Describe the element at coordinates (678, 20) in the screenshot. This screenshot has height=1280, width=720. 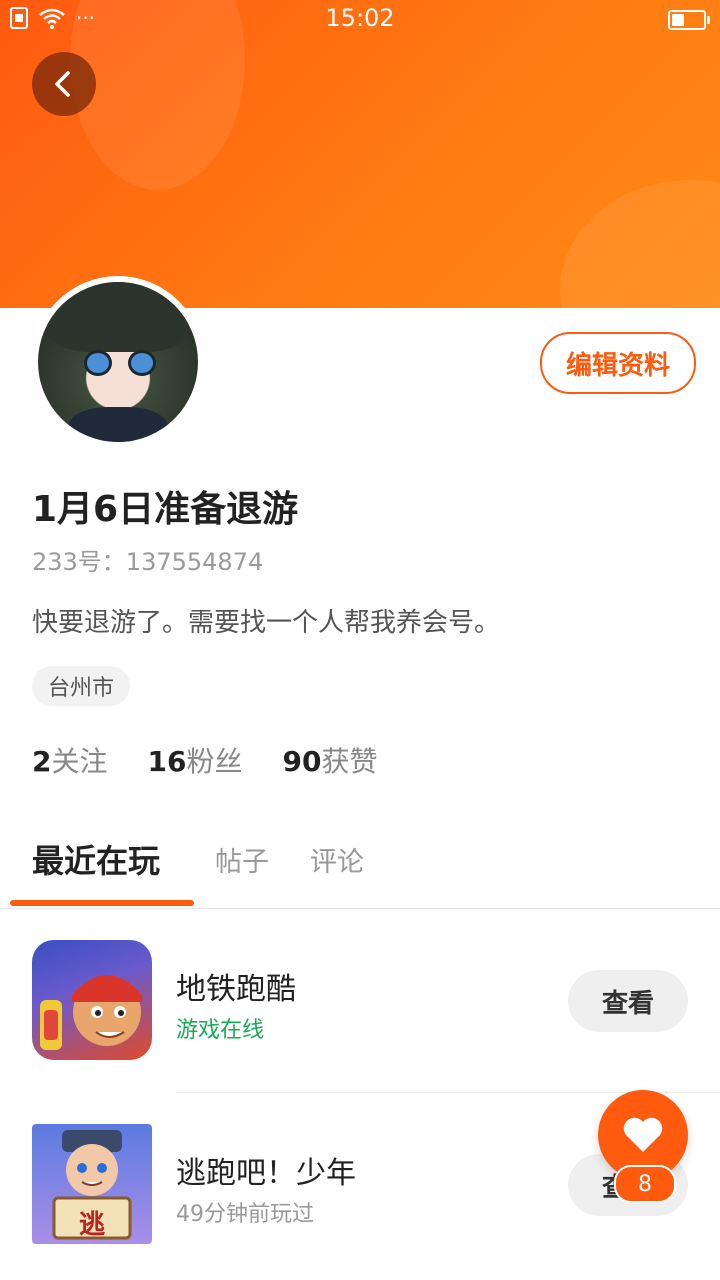
I see `battery-level` at that location.